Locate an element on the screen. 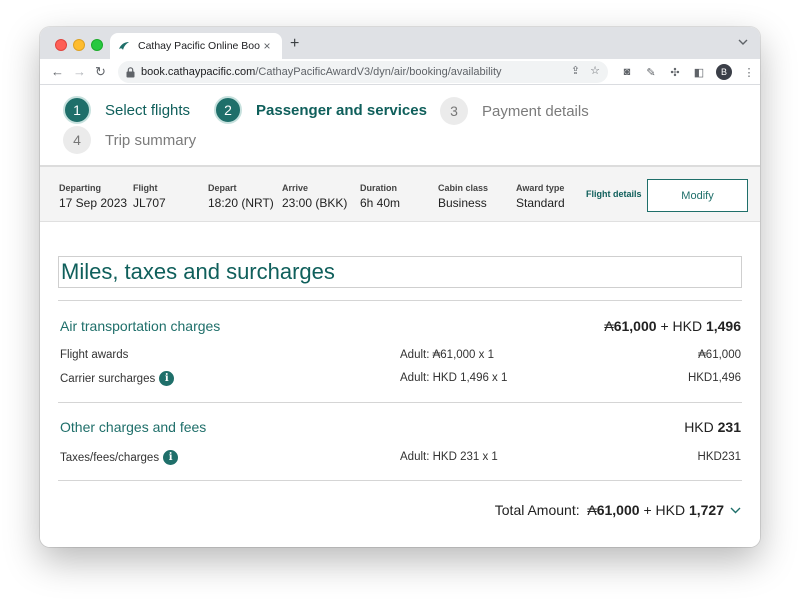 The image size is (800, 601). step-label: Select flights is located at coordinates (148, 110).